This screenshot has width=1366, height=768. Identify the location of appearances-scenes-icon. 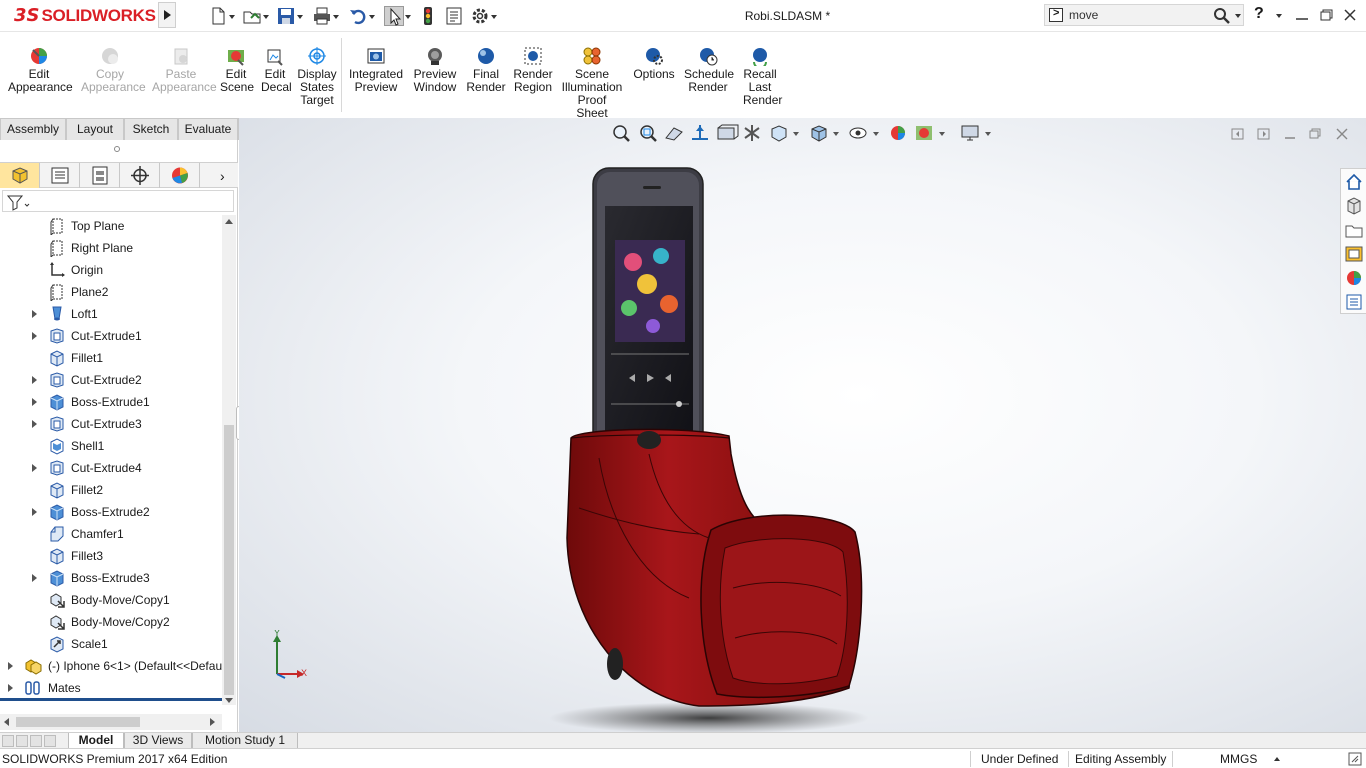
(1354, 278).